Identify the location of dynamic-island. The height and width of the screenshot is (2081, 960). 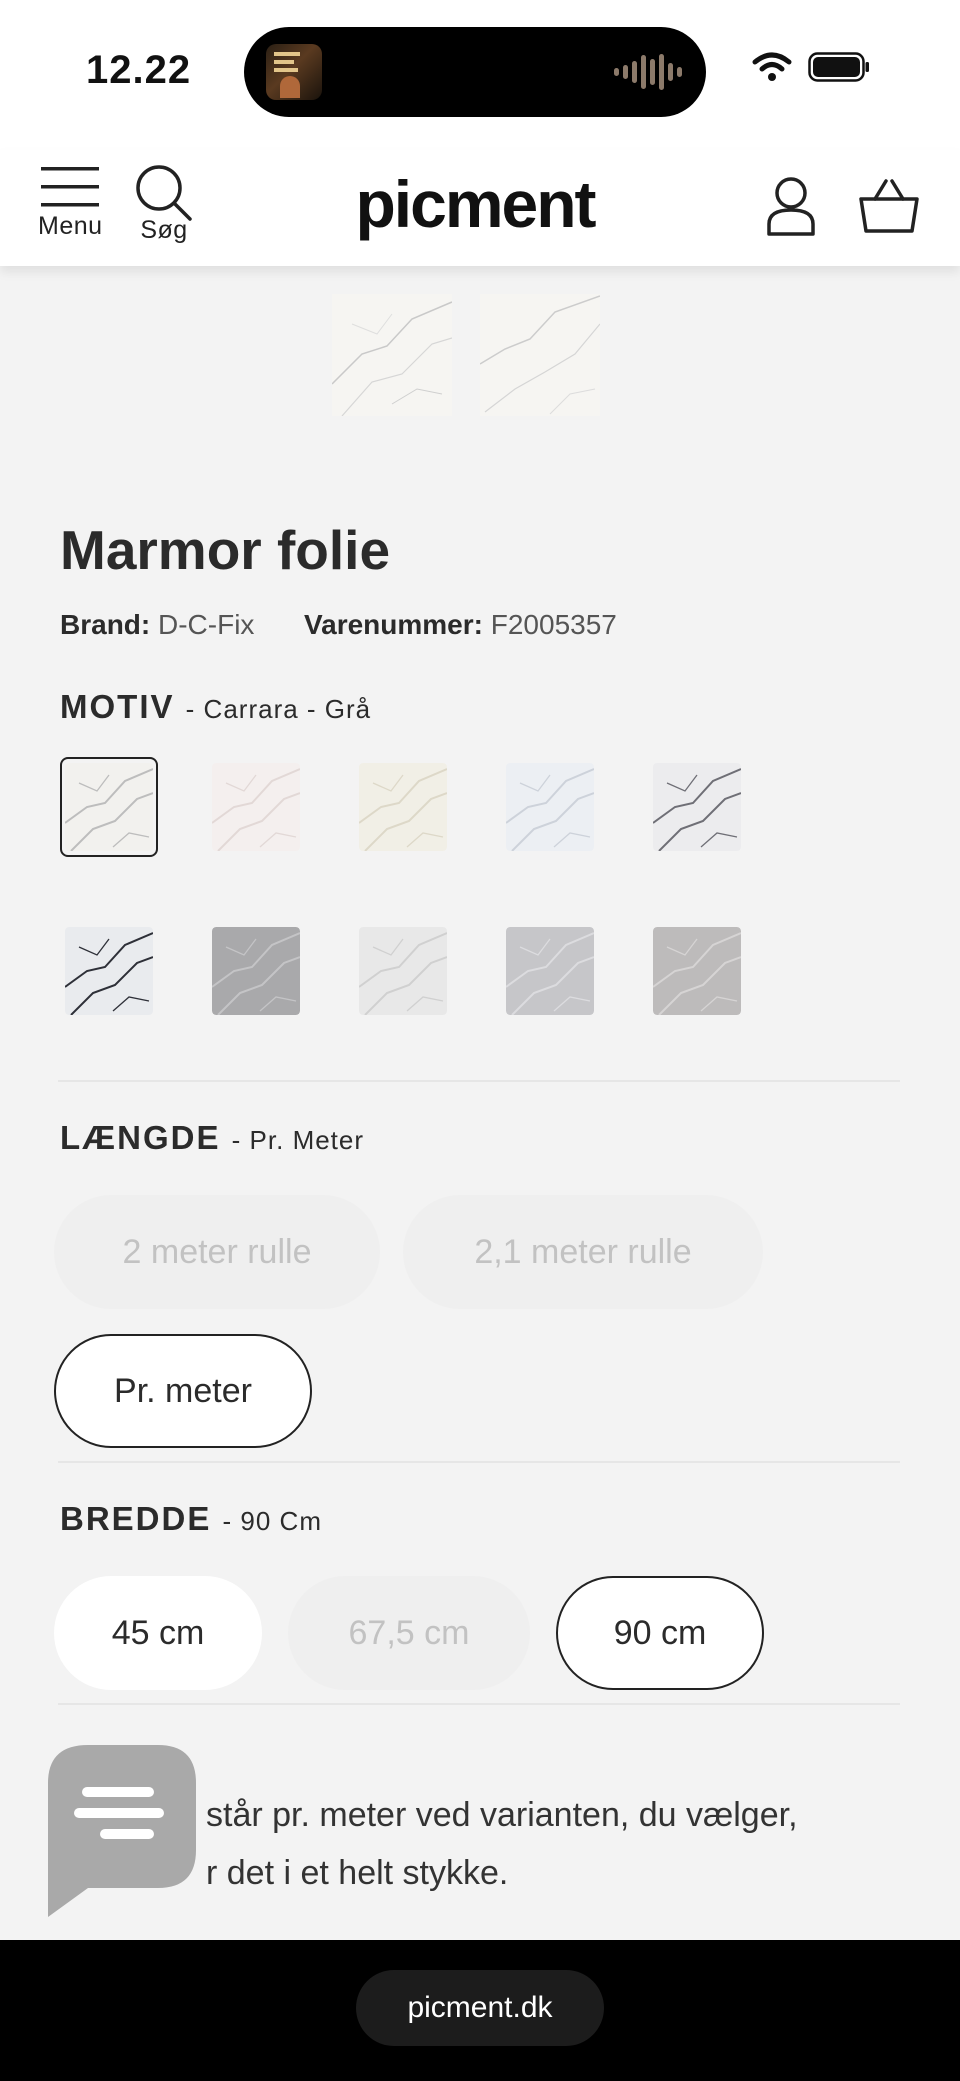
(475, 72).